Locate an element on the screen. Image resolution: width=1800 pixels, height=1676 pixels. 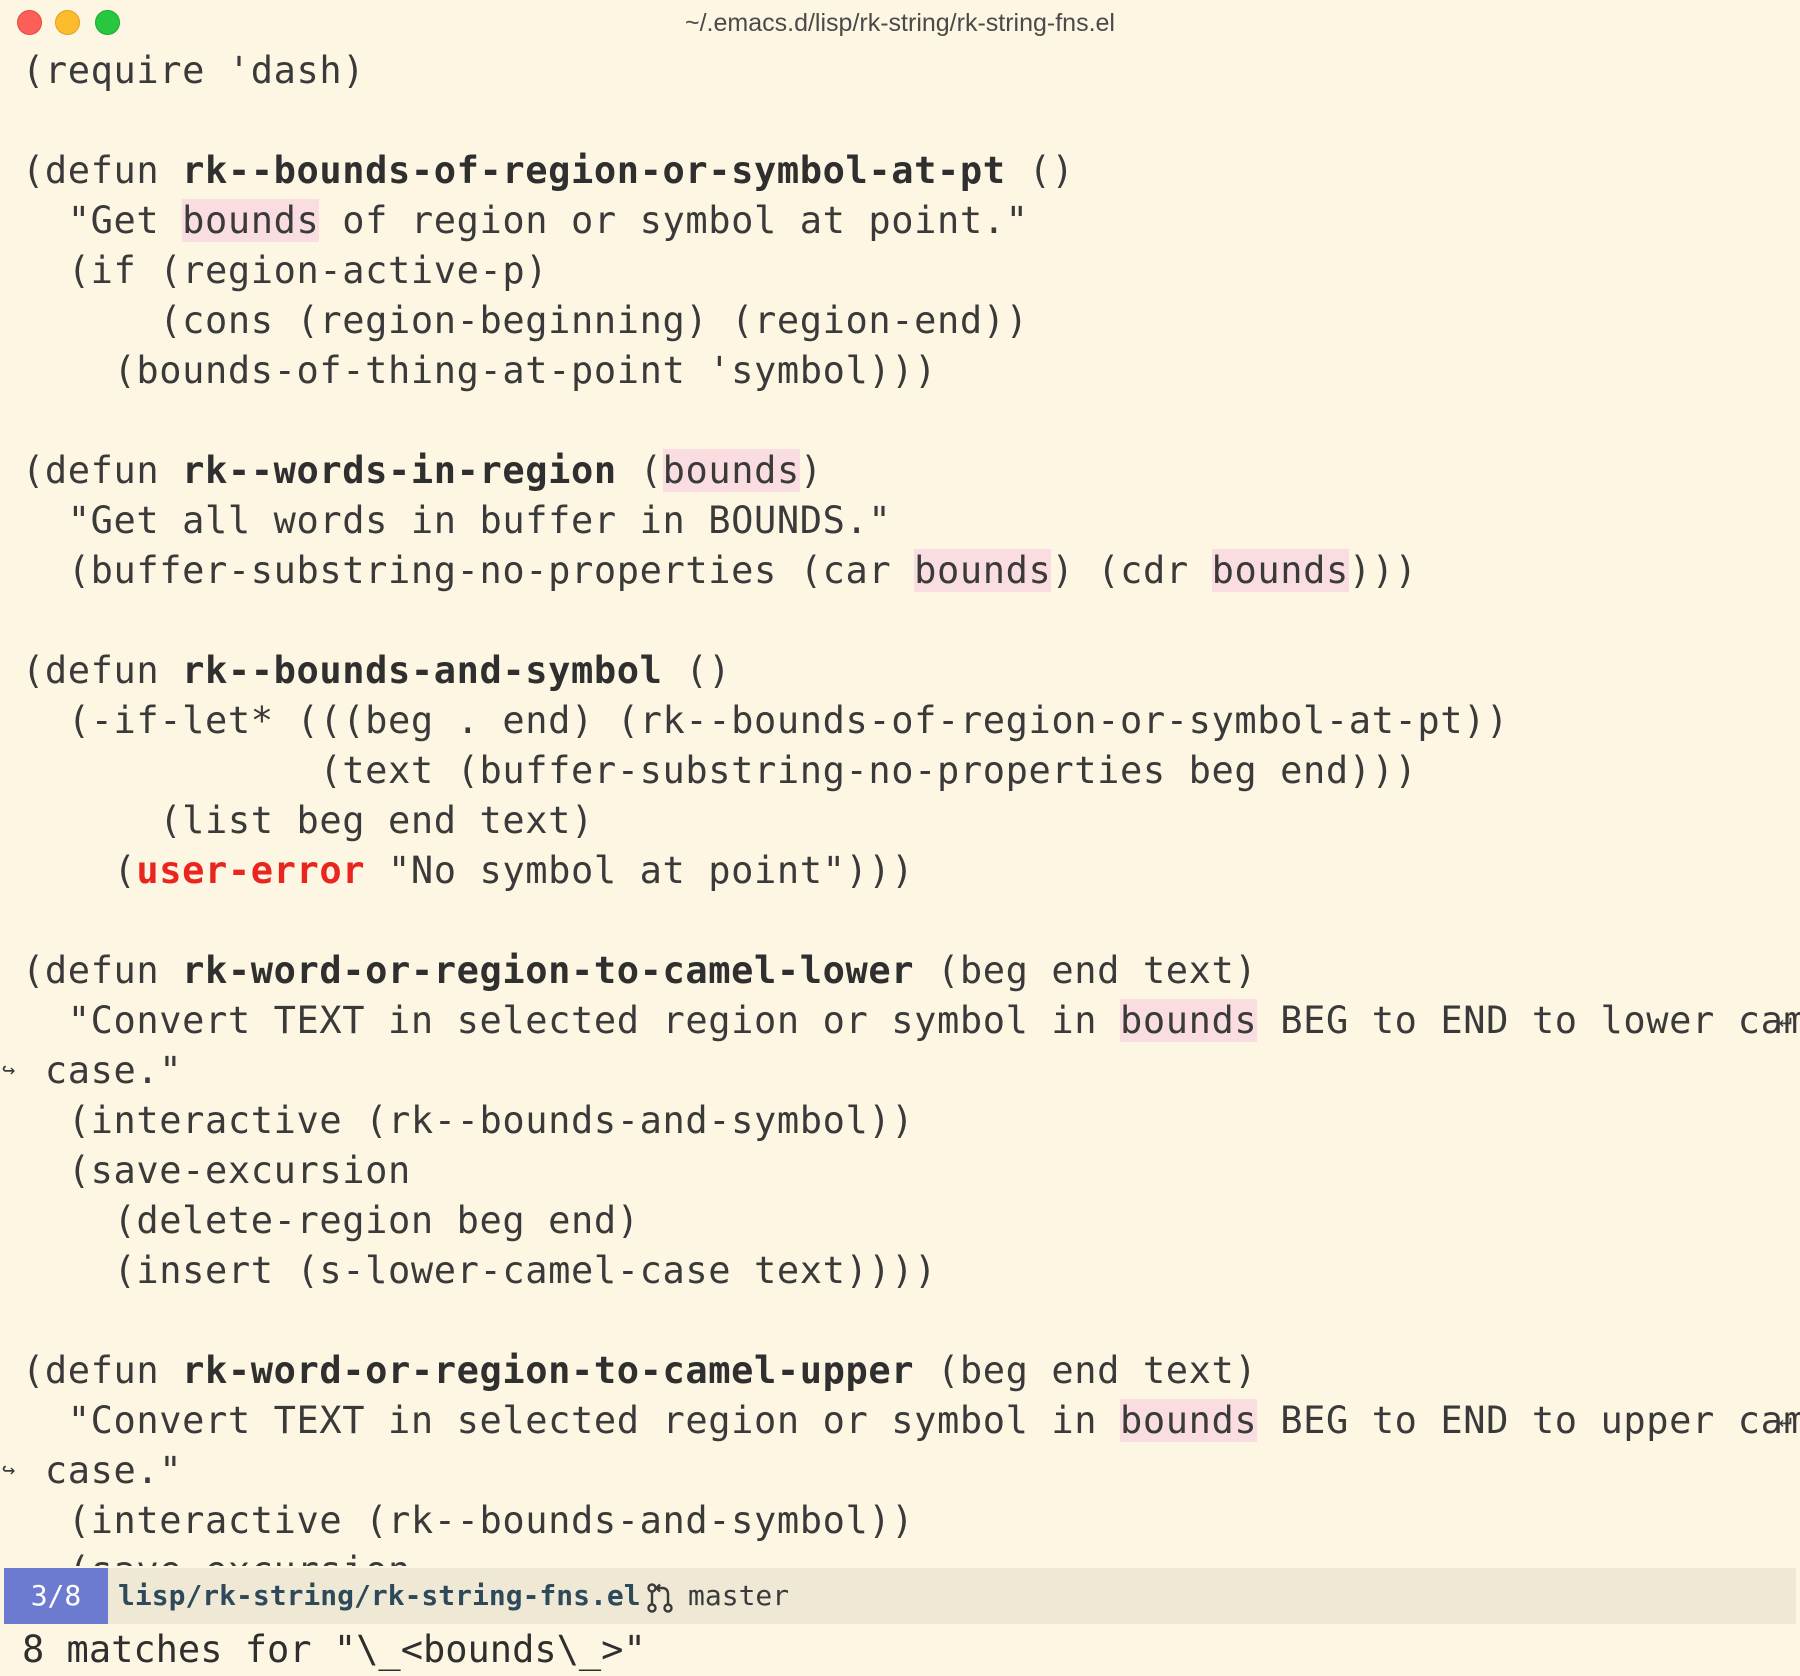
code-text: ))) is located at coordinates (1383, 570).